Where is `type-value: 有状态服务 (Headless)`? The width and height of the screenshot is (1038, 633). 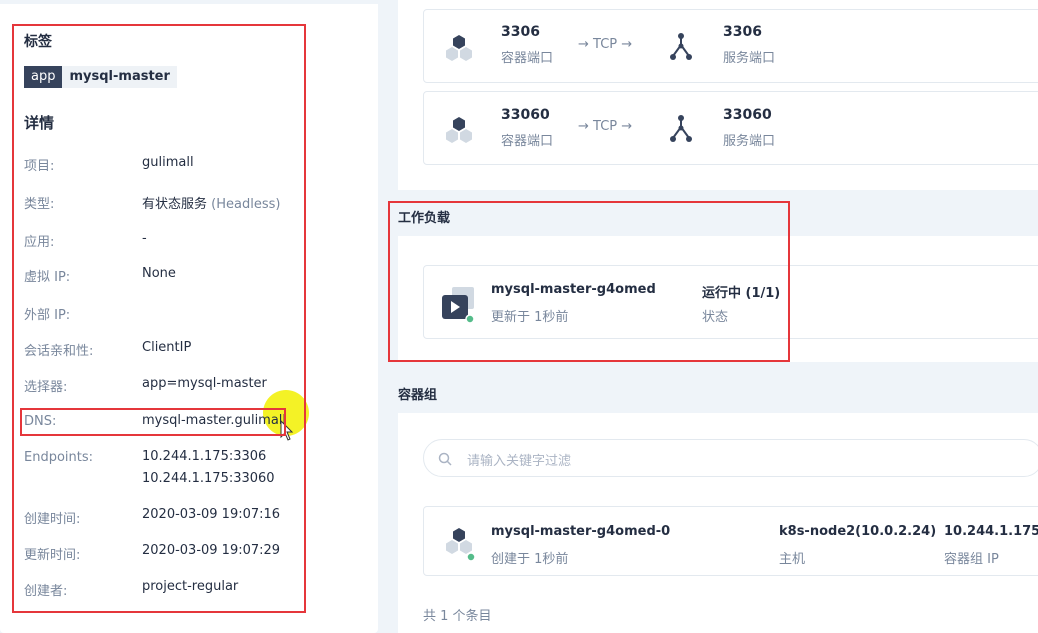
type-value: 有状态服务 (Headless) is located at coordinates (211, 202).